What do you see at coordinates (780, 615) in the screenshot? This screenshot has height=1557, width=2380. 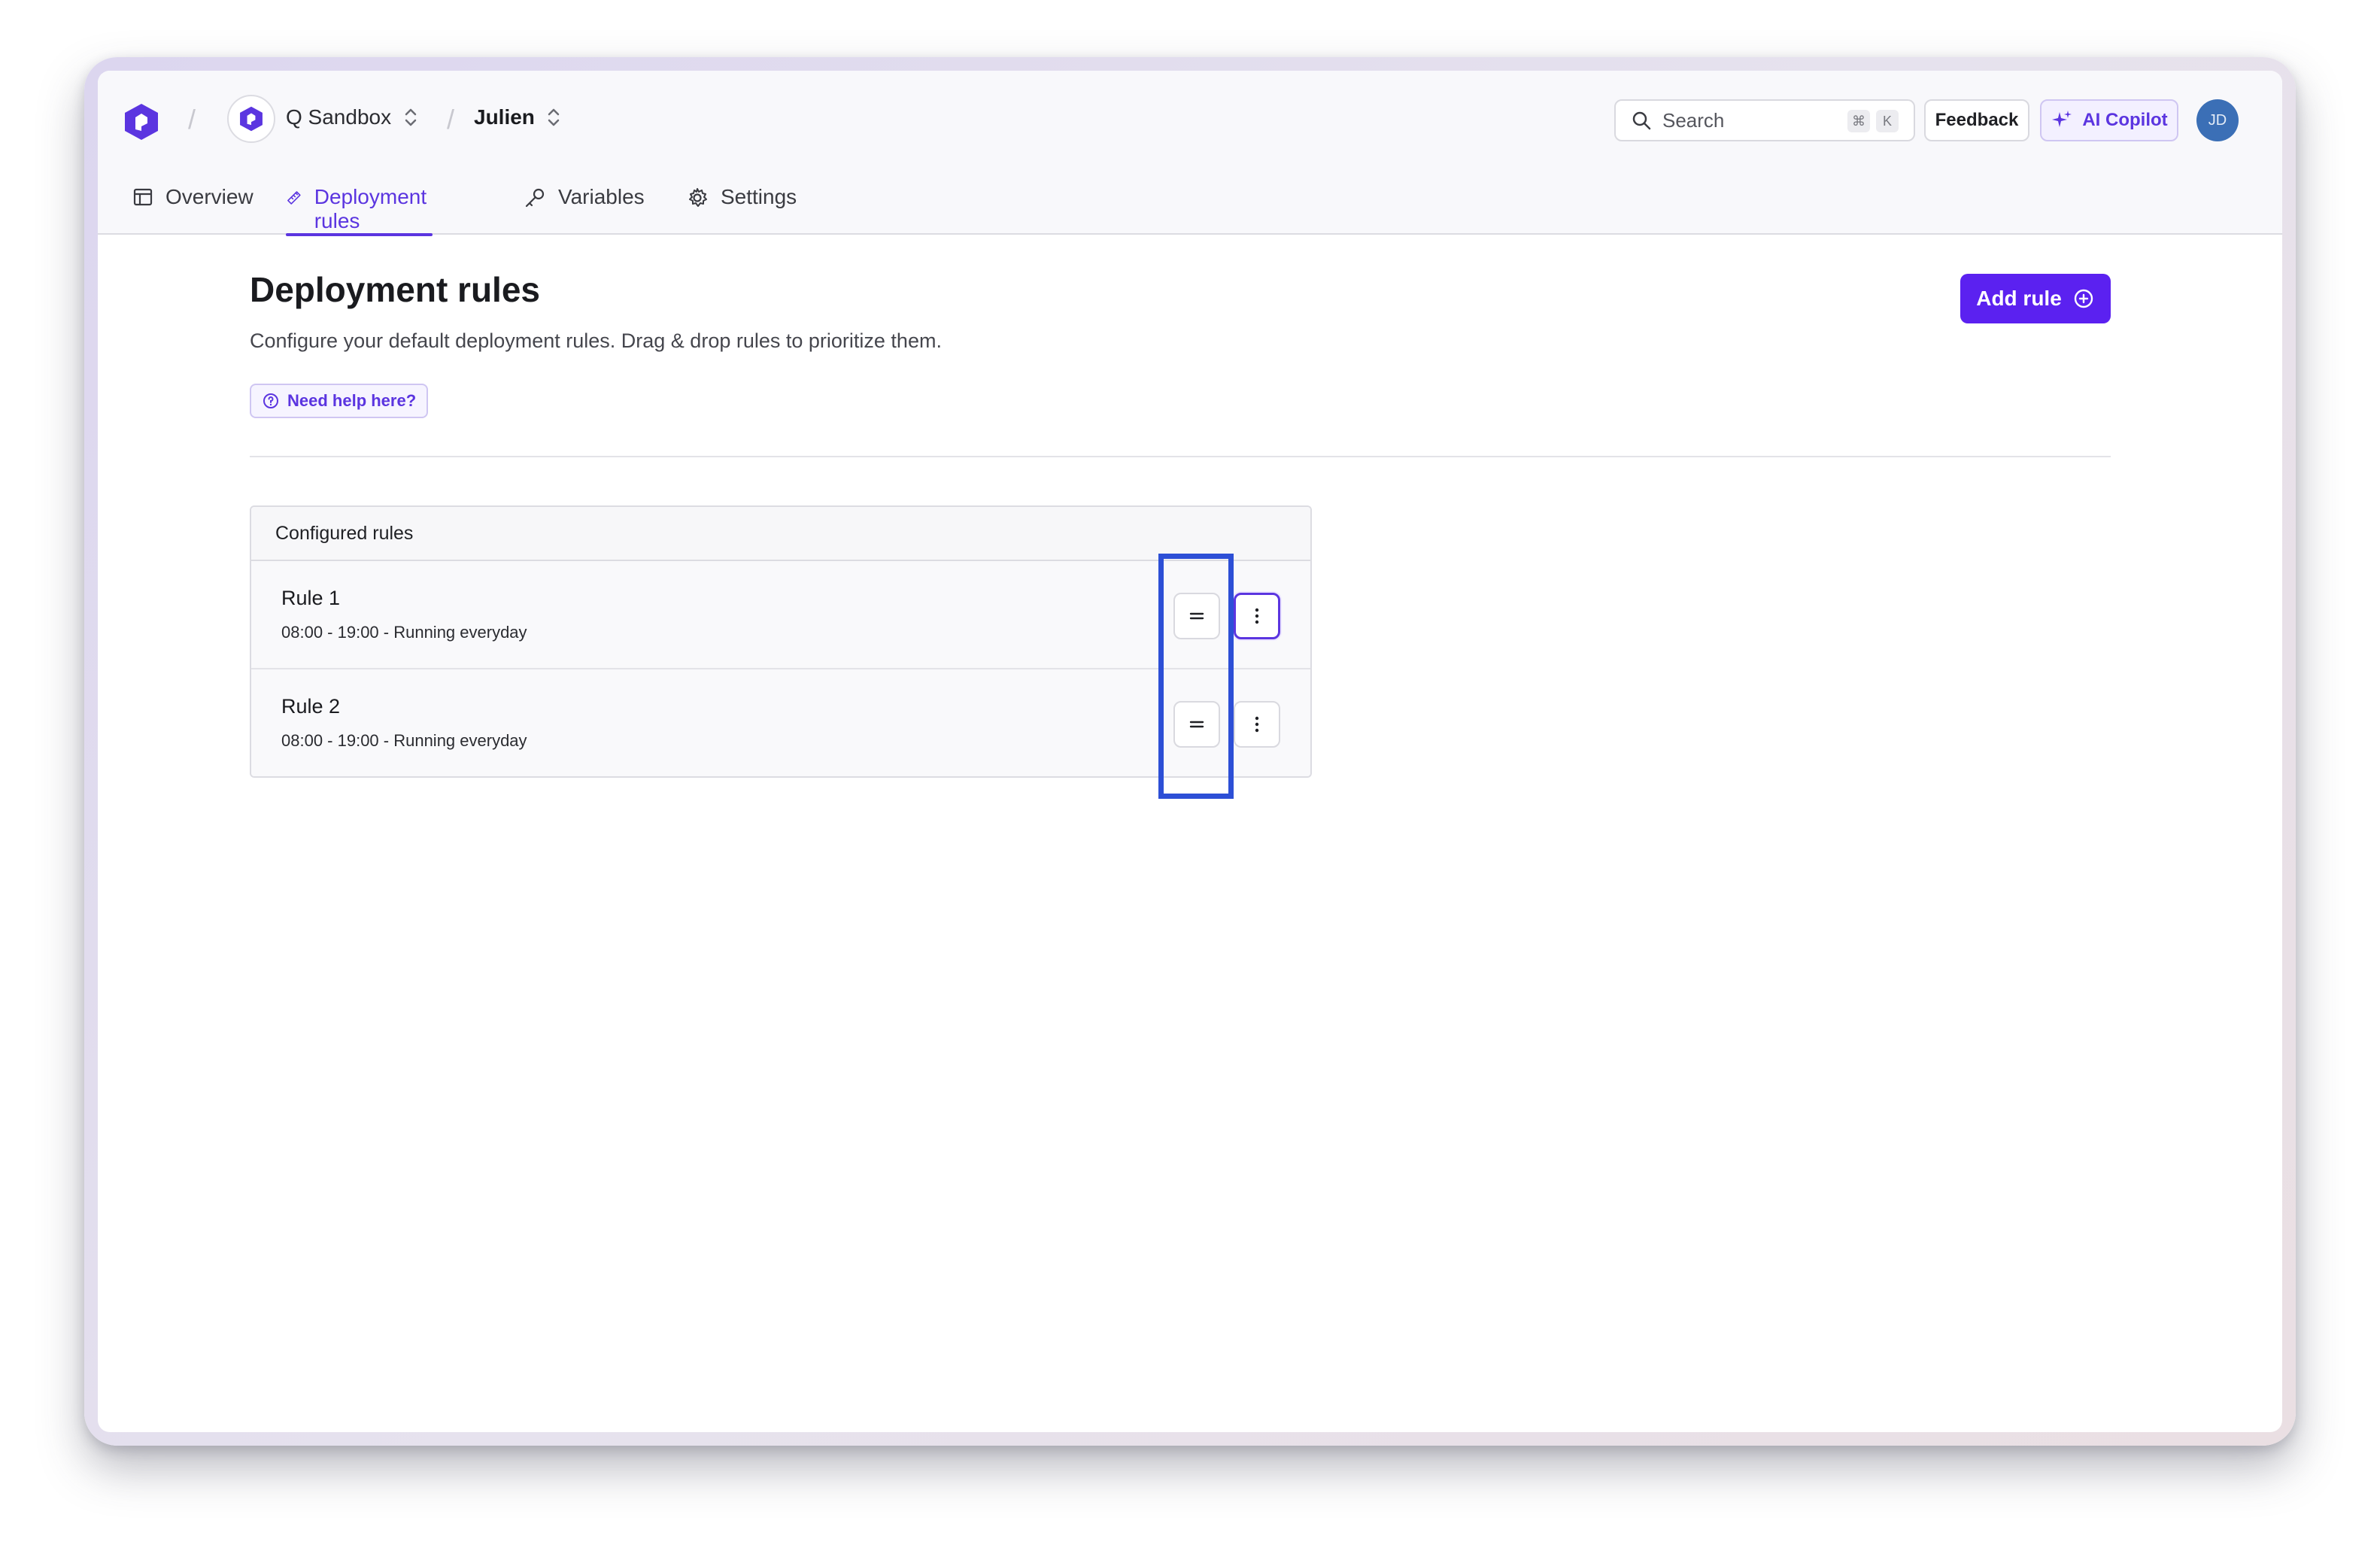 I see `rule-row: Rule 1 08:00 - 19:00 - Running everyday` at bounding box center [780, 615].